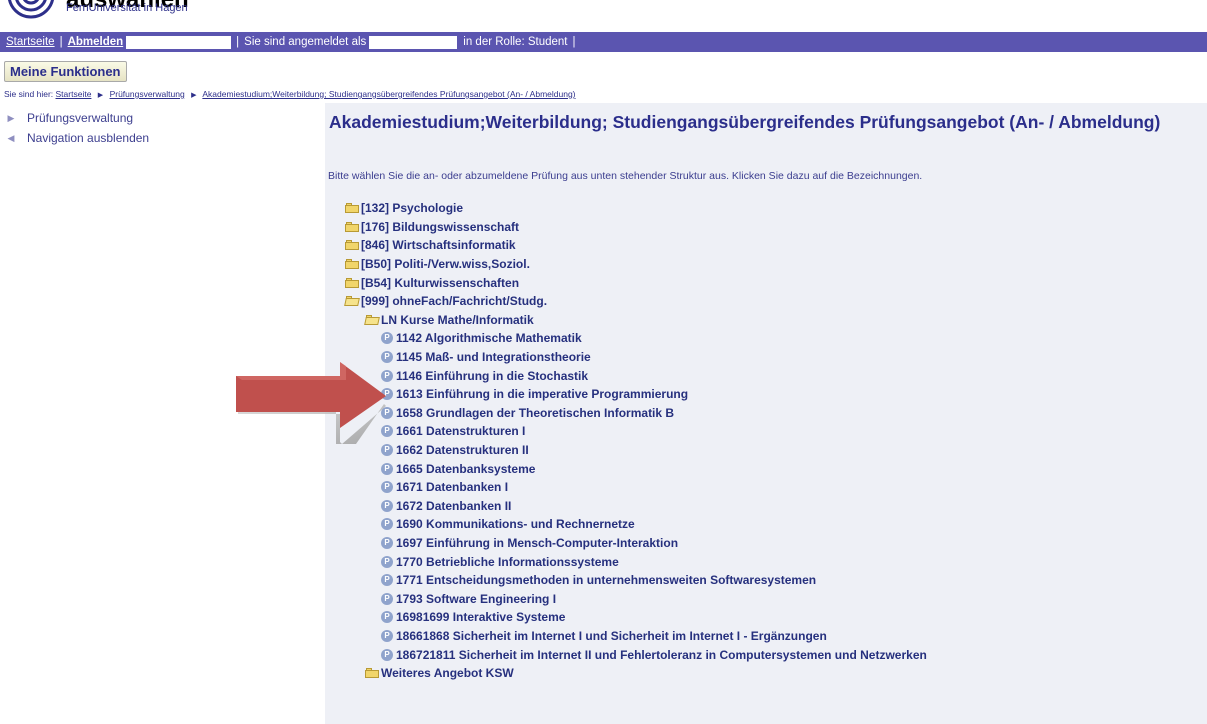 This screenshot has width=1207, height=724. I want to click on tree-course: P 1146 Einführung in die Stochastik, so click(636, 375).